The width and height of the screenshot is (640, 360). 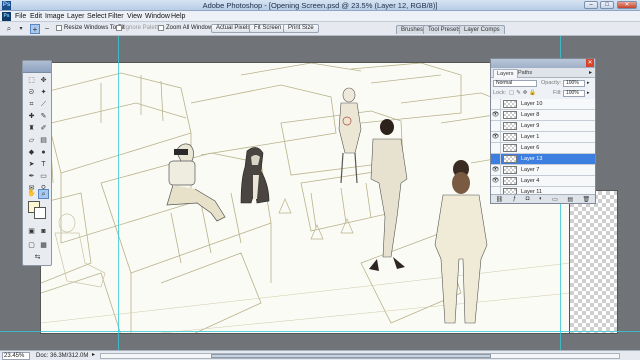 What do you see at coordinates (591, 5) in the screenshot?
I see `minimize-button: –` at bounding box center [591, 5].